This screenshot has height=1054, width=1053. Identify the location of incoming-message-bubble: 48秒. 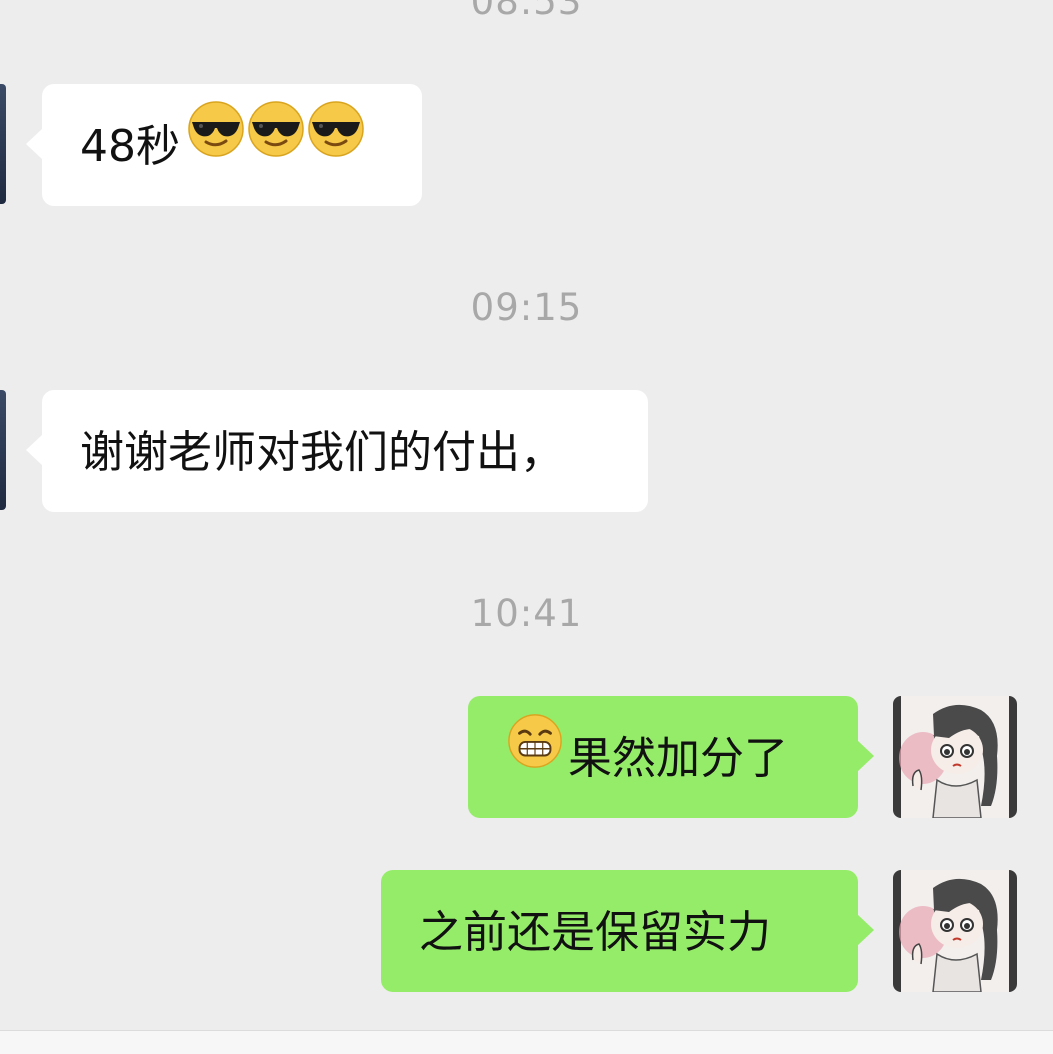
(224, 144).